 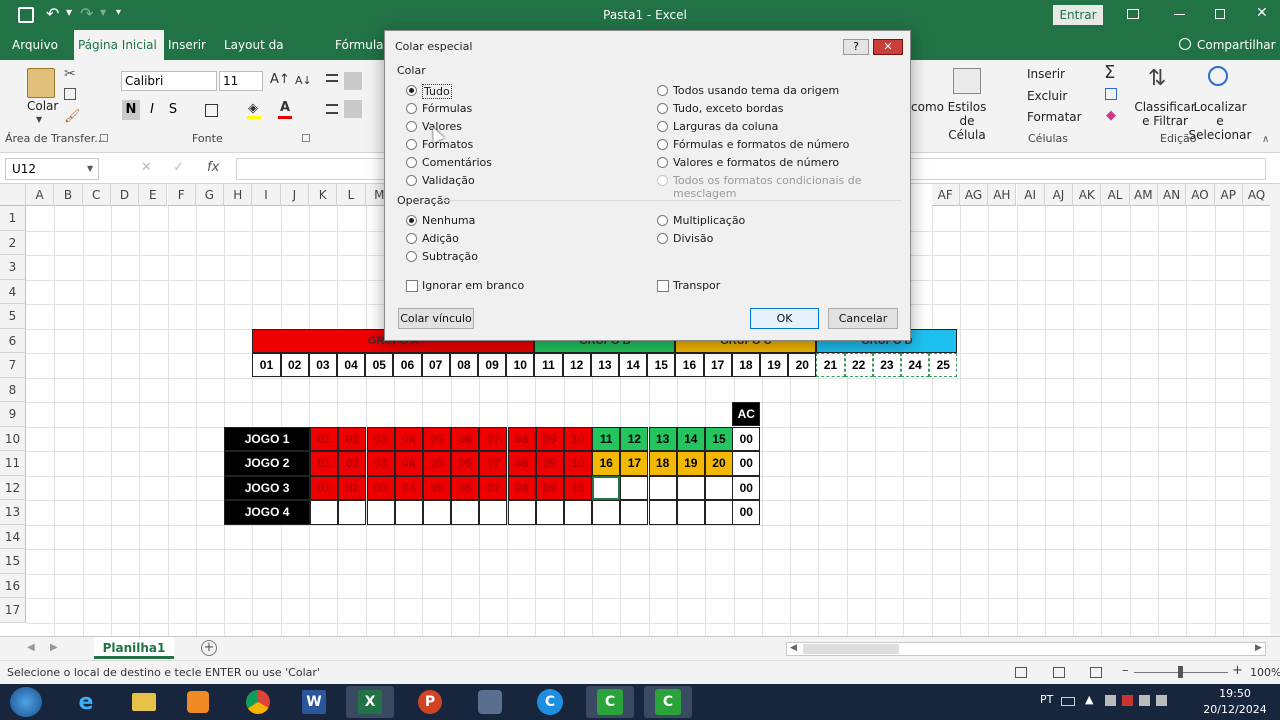 What do you see at coordinates (662, 463) in the screenshot?
I see `jogo-cell: 18` at bounding box center [662, 463].